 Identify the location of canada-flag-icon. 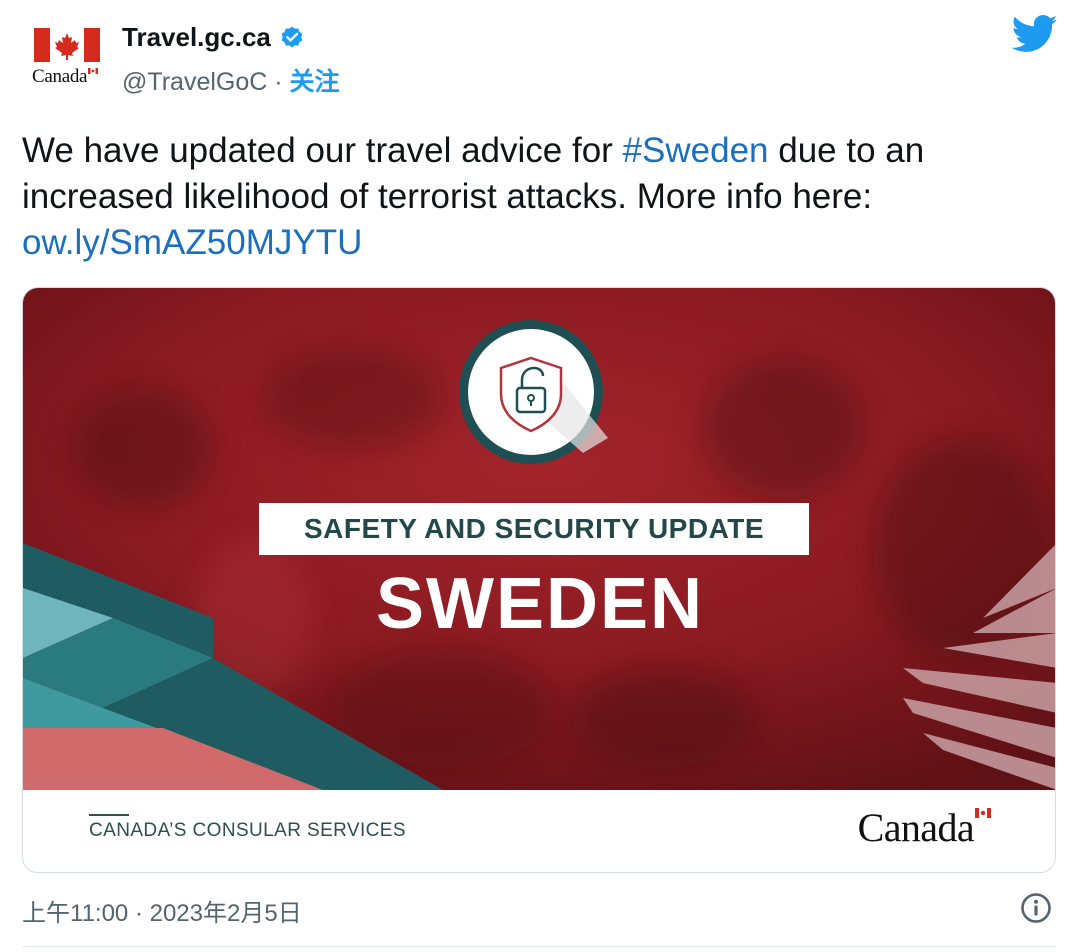
(67, 45).